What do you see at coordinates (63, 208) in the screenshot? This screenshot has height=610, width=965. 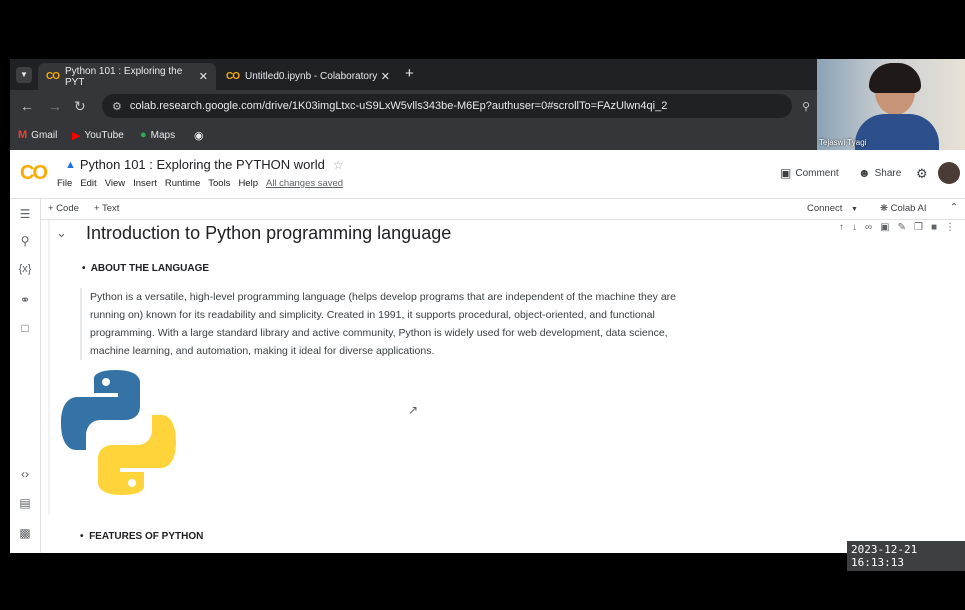 I see `add-code-button: + Code` at bounding box center [63, 208].